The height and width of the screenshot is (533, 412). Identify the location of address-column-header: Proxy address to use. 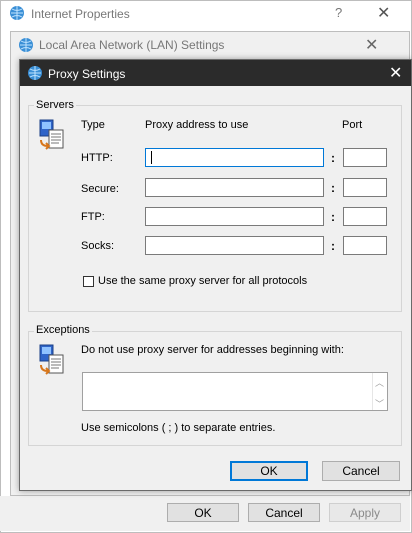
(197, 125).